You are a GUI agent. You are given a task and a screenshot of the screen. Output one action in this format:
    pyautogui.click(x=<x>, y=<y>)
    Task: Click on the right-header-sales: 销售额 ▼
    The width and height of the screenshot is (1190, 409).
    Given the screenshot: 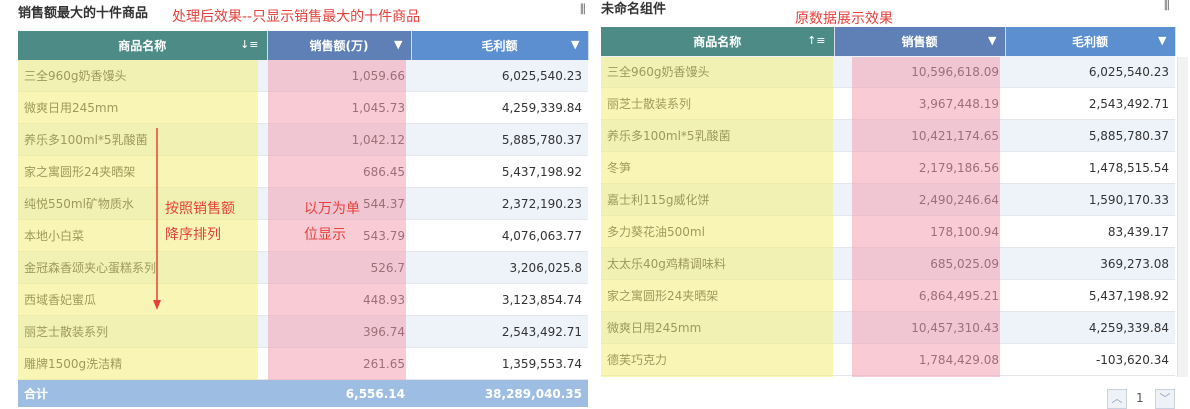 What is the action you would take?
    pyautogui.click(x=920, y=41)
    